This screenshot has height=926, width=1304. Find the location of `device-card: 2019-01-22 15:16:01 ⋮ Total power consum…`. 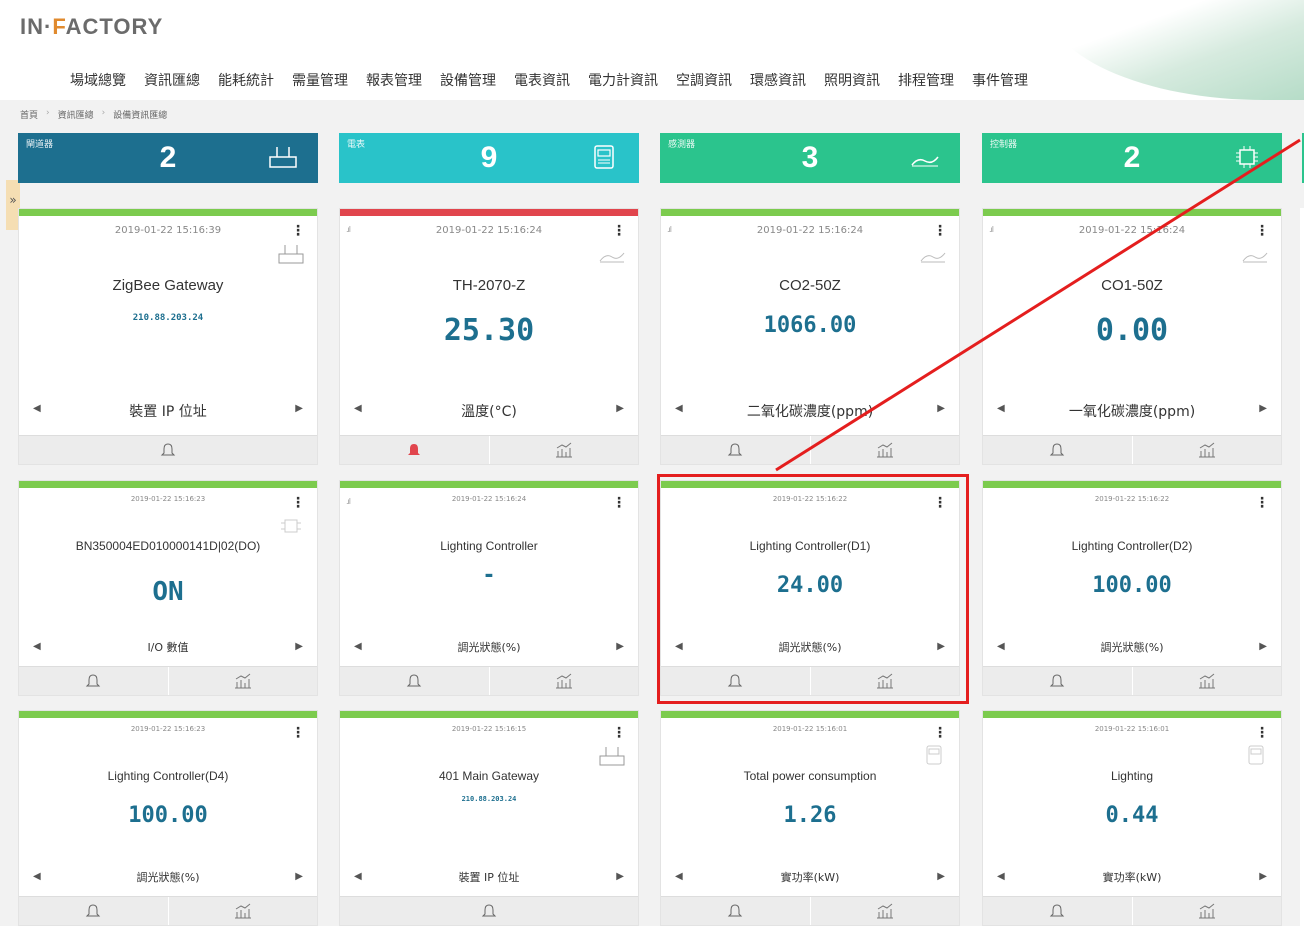

device-card: 2019-01-22 15:16:01 ⋮ Total power consum… is located at coordinates (810, 818).